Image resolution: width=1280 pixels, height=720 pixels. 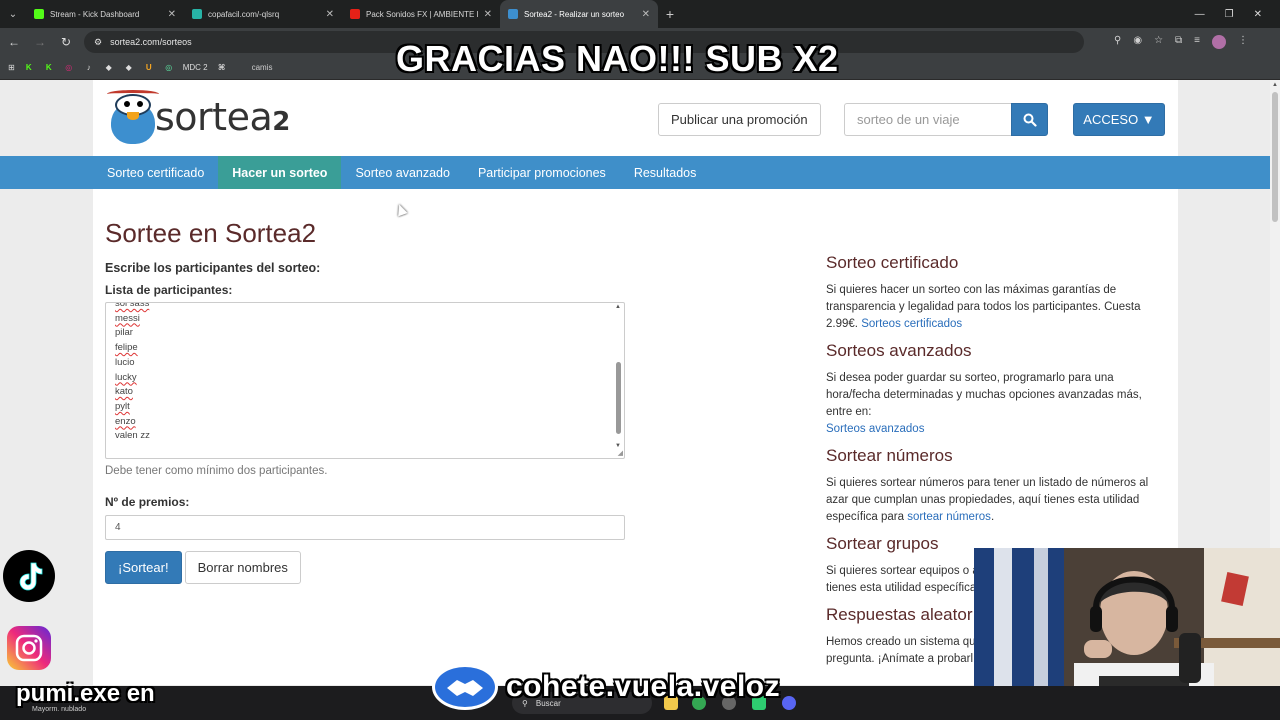 What do you see at coordinates (222, 117) in the screenshot?
I see `logo-text: sortea2` at bounding box center [222, 117].